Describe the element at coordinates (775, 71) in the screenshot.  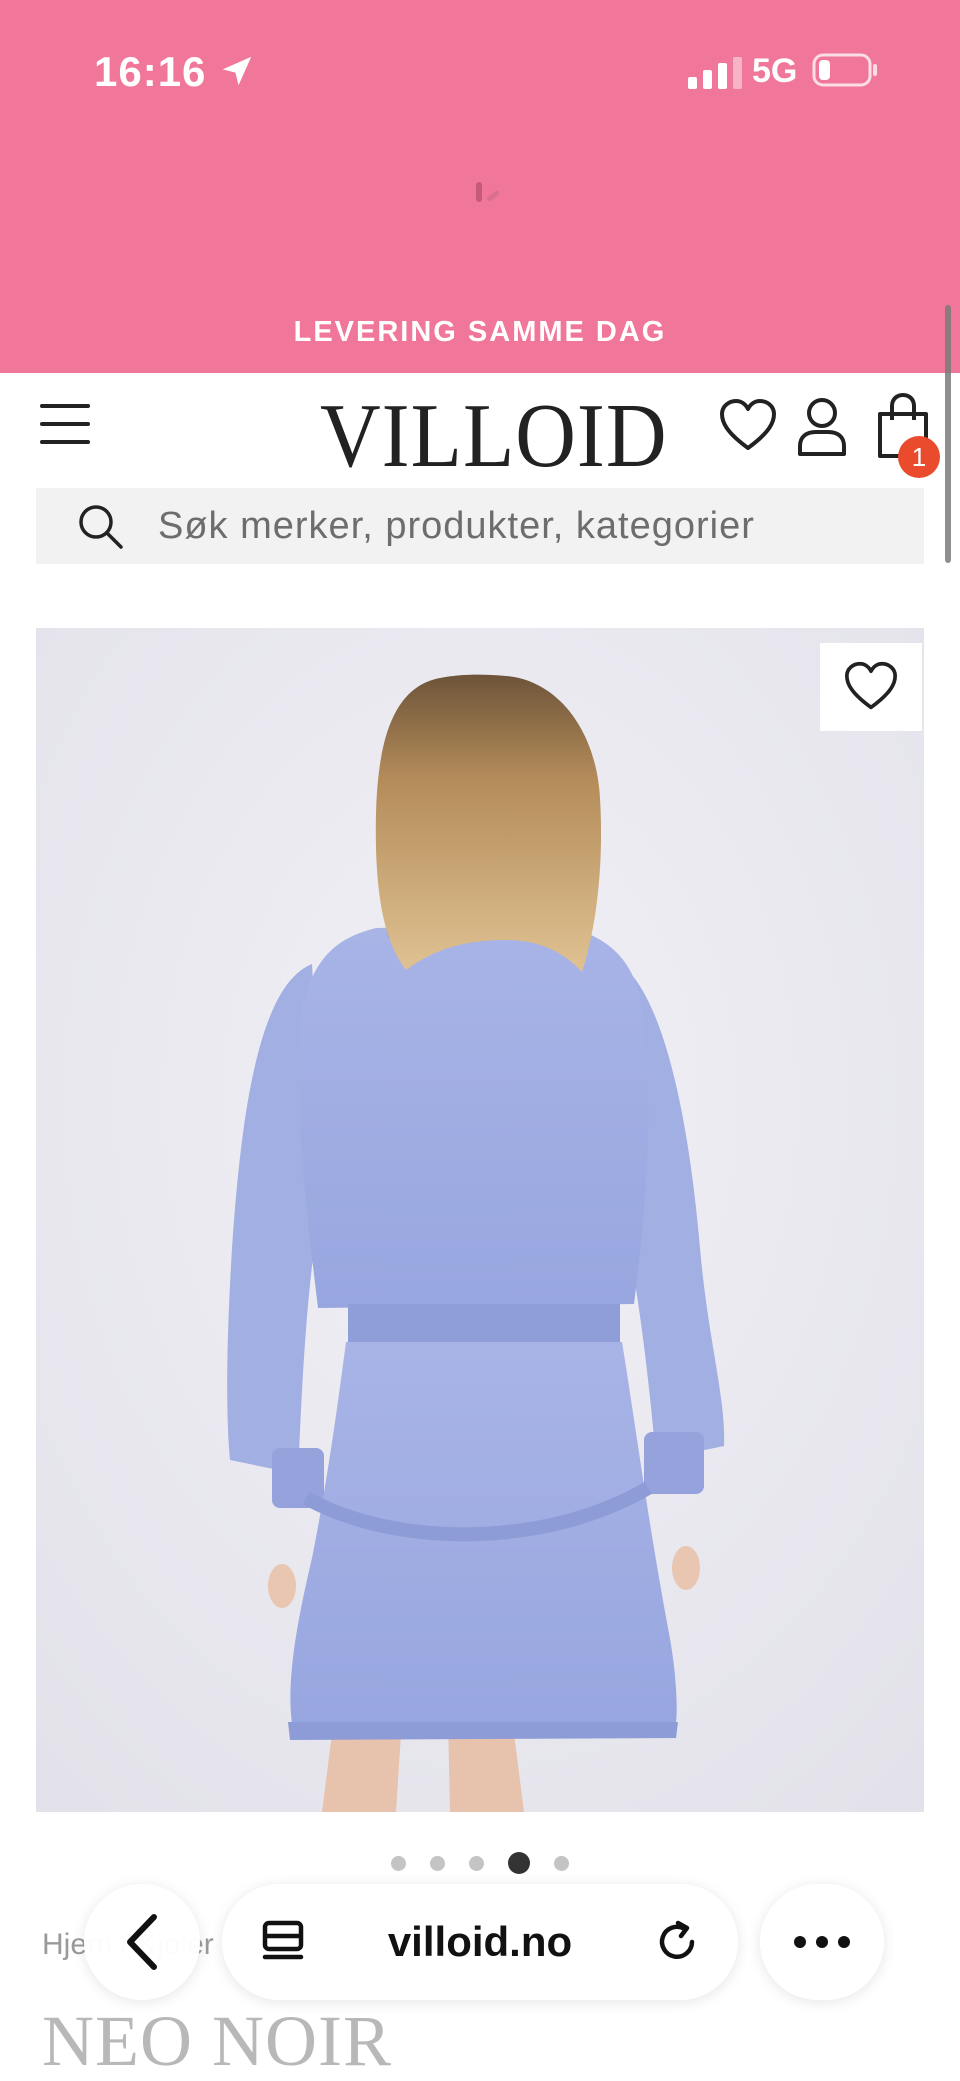
I see `network-type: 5G` at that location.